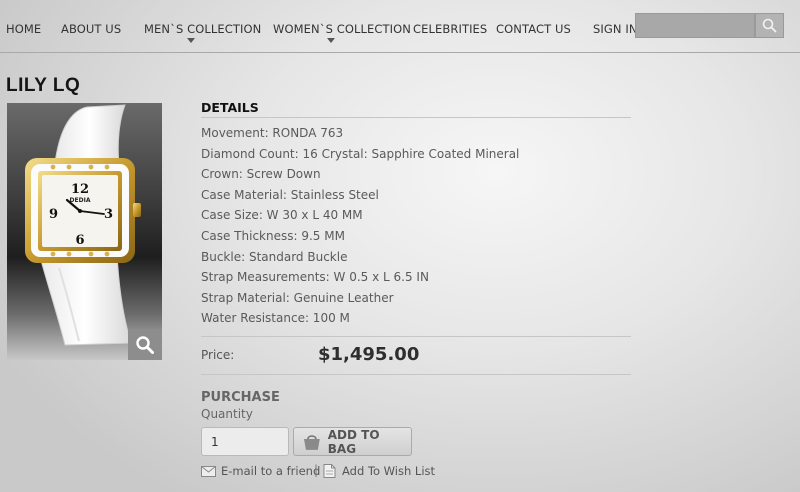 The width and height of the screenshot is (800, 492). Describe the element at coordinates (290, 194) in the screenshot. I see `spec-case-material: Case Material: Stainless Steel` at that location.